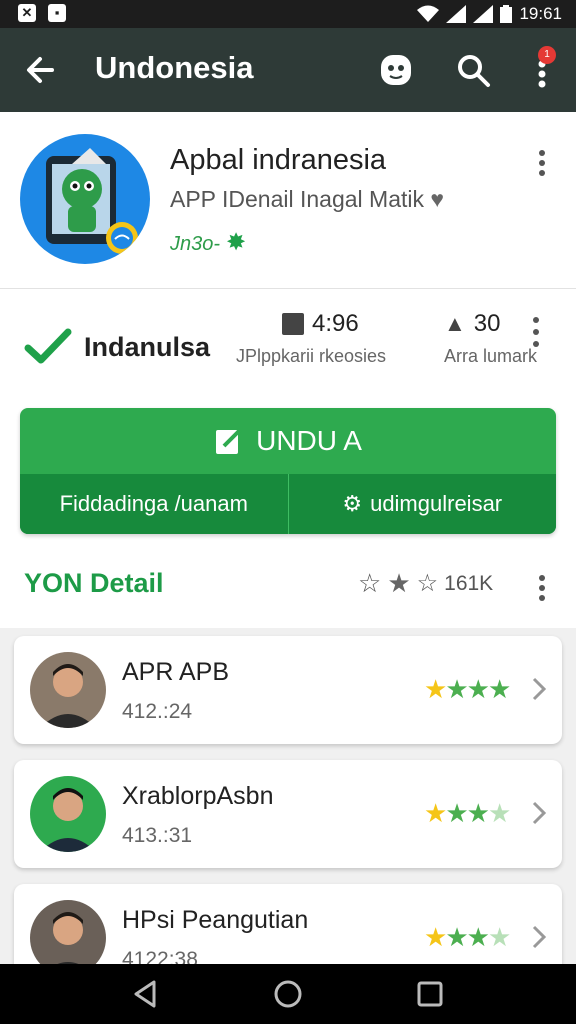 The width and height of the screenshot is (576, 1024). I want to click on checkmark-icon, so click(48, 346).